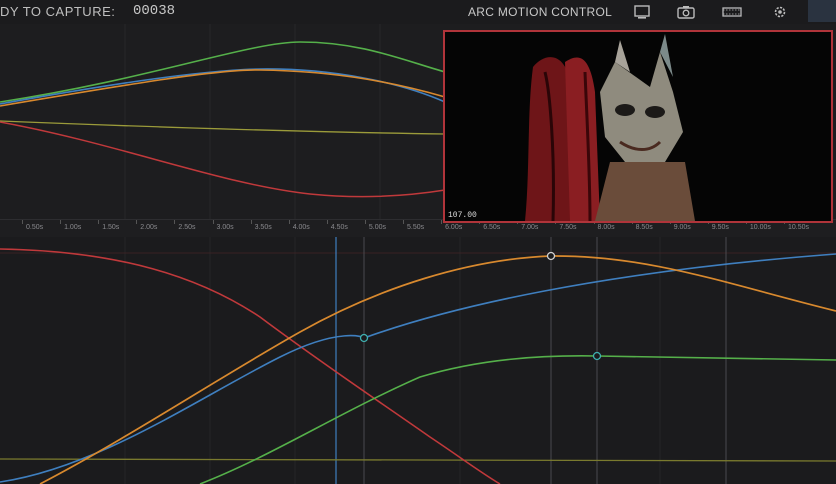  What do you see at coordinates (530, 227) in the screenshot?
I see `timeline-tick-label: 7.00s` at bounding box center [530, 227].